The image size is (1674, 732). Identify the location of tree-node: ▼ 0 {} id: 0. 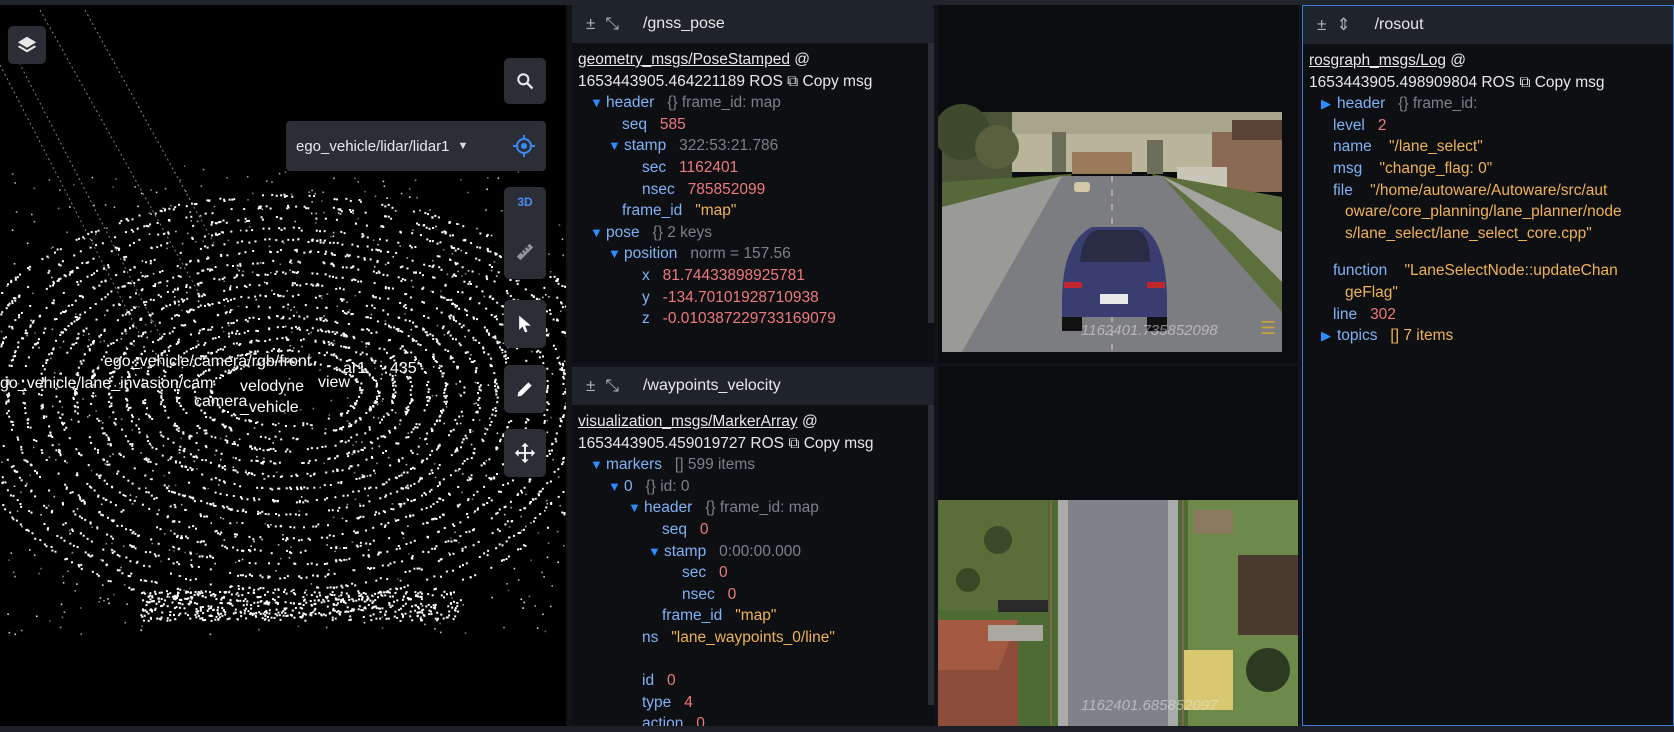
(756, 487).